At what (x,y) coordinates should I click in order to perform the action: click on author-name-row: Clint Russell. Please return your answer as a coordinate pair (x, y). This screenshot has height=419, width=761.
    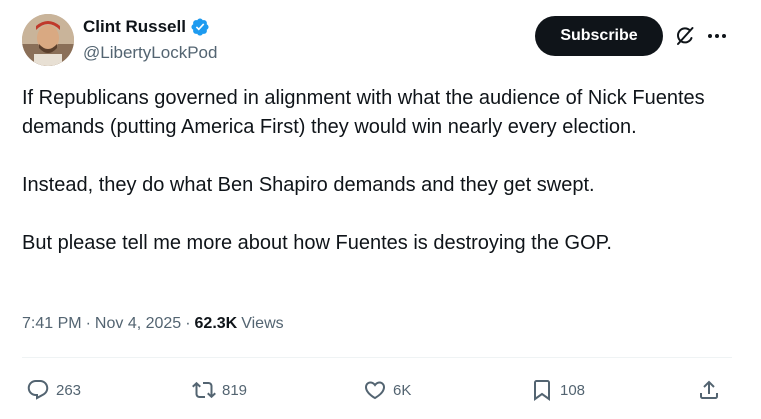
    Looking at the image, I should click on (146, 27).